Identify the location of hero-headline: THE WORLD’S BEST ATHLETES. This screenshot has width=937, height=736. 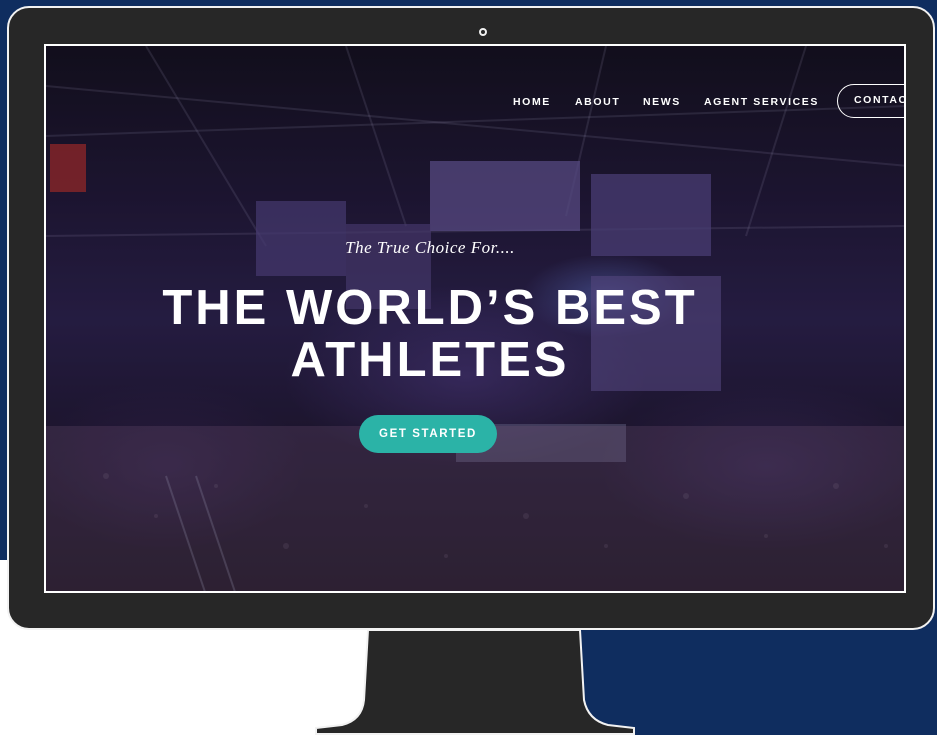
(430, 334).